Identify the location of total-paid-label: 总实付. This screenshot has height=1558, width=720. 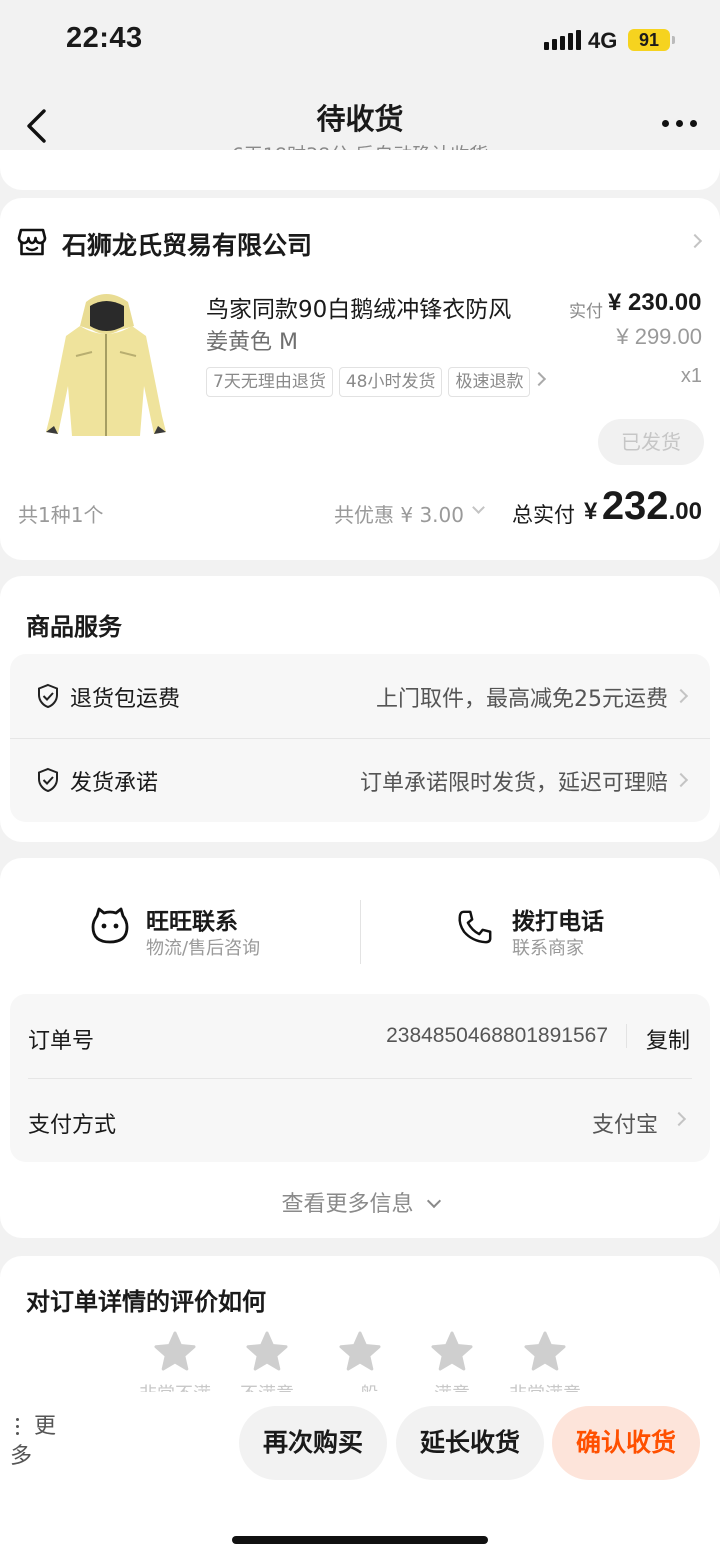
(543, 515).